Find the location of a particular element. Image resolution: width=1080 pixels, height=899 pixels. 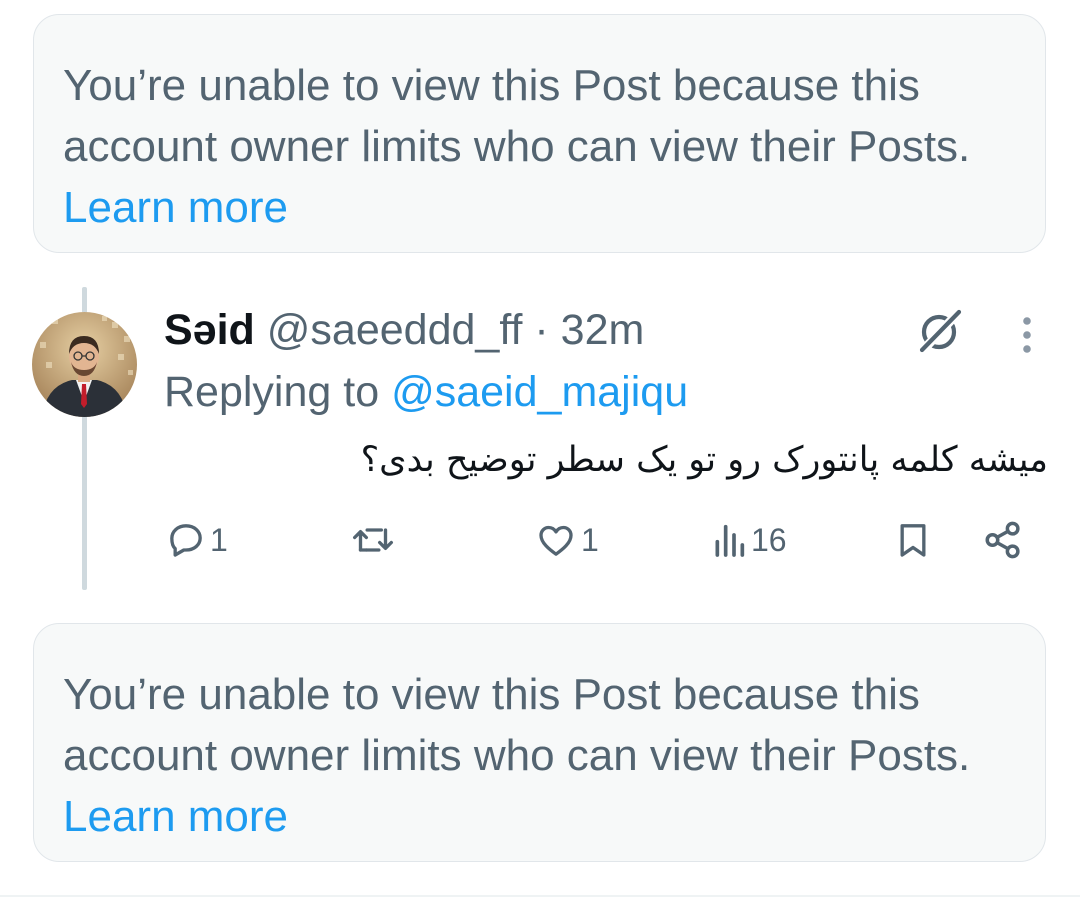

heart-icon is located at coordinates (556, 540).